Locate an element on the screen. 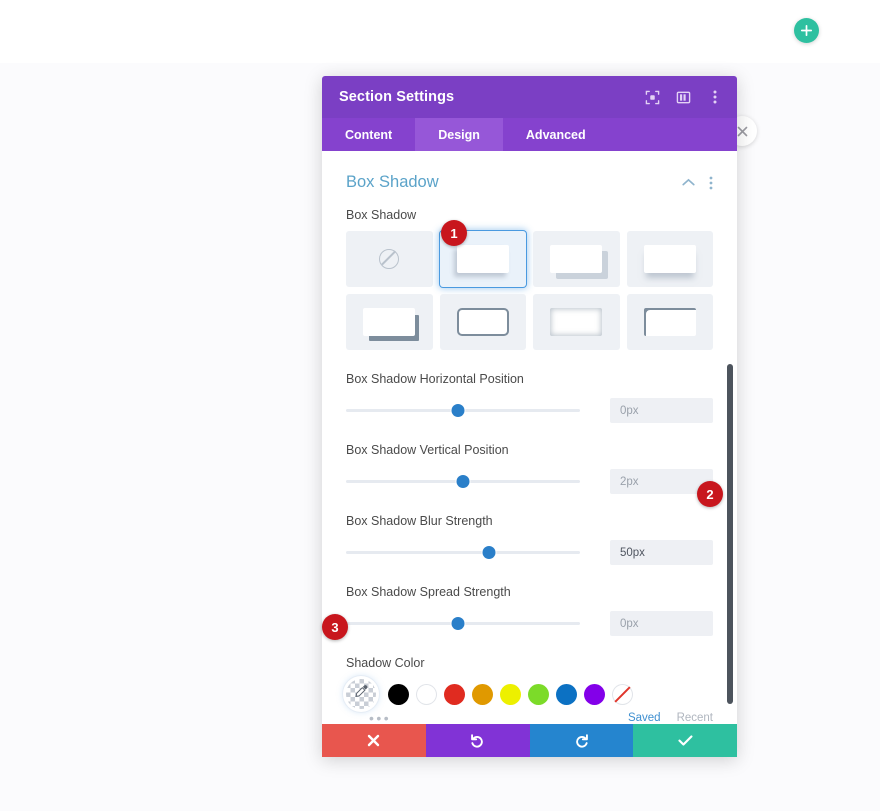 The height and width of the screenshot is (811, 880). no-shadow-icon is located at coordinates (389, 259).